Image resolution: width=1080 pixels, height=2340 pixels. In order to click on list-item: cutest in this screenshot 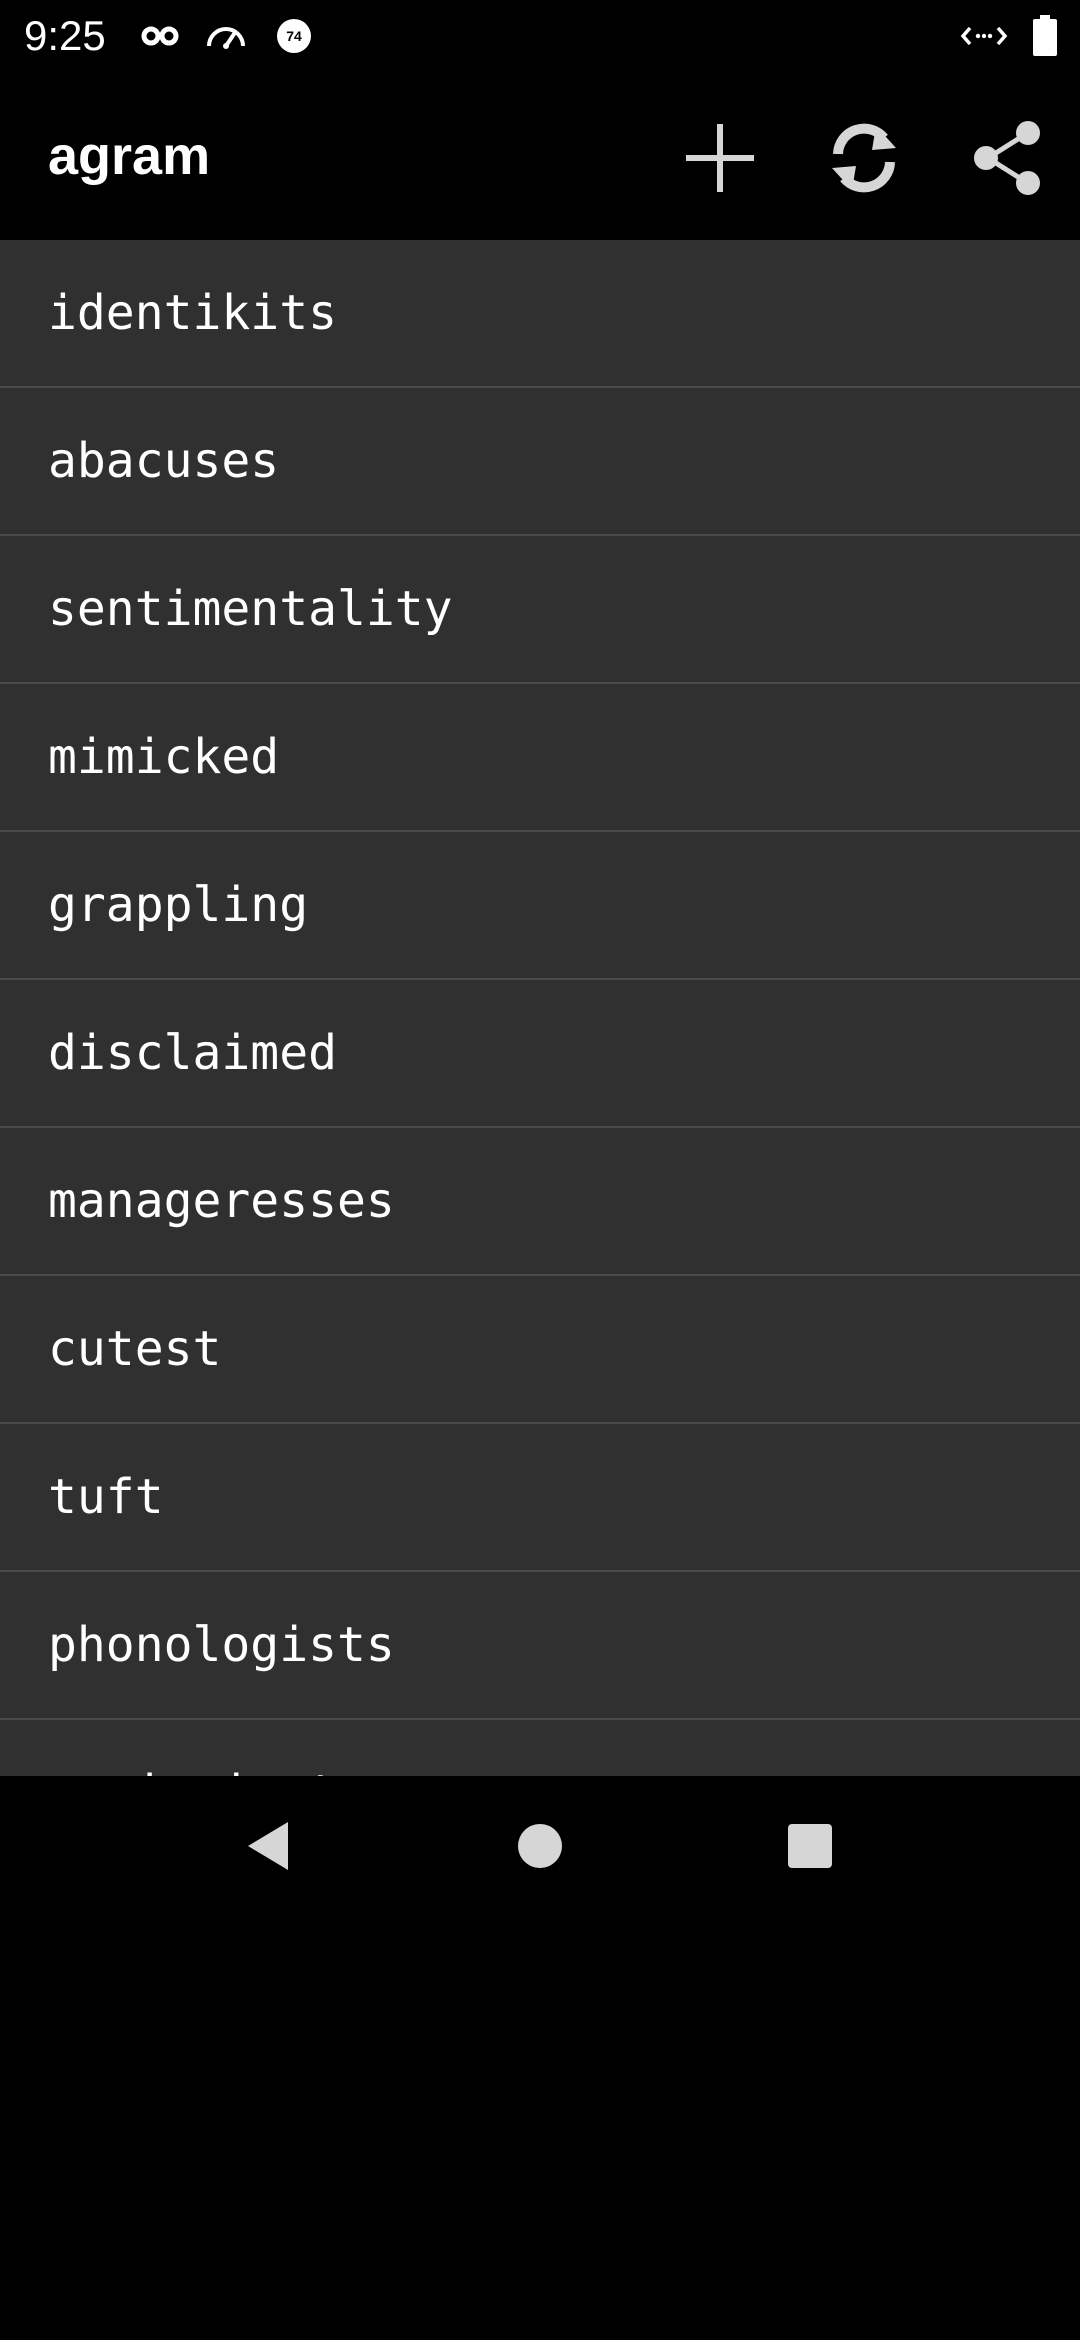, I will do `click(540, 1350)`.